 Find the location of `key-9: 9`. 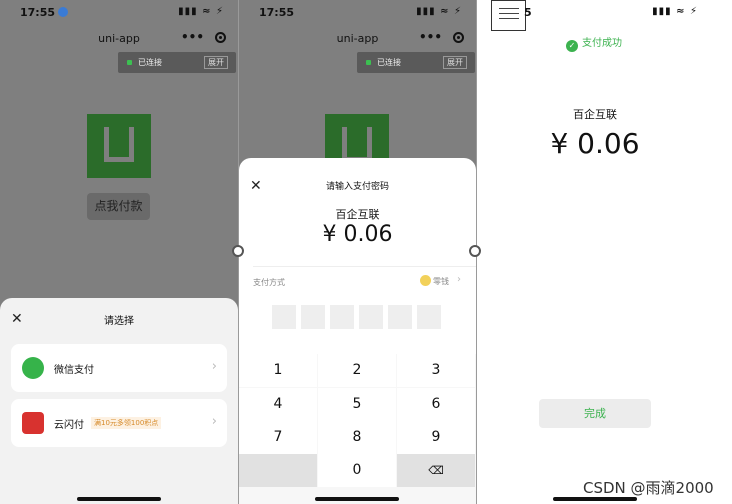

key-9: 9 is located at coordinates (436, 437).